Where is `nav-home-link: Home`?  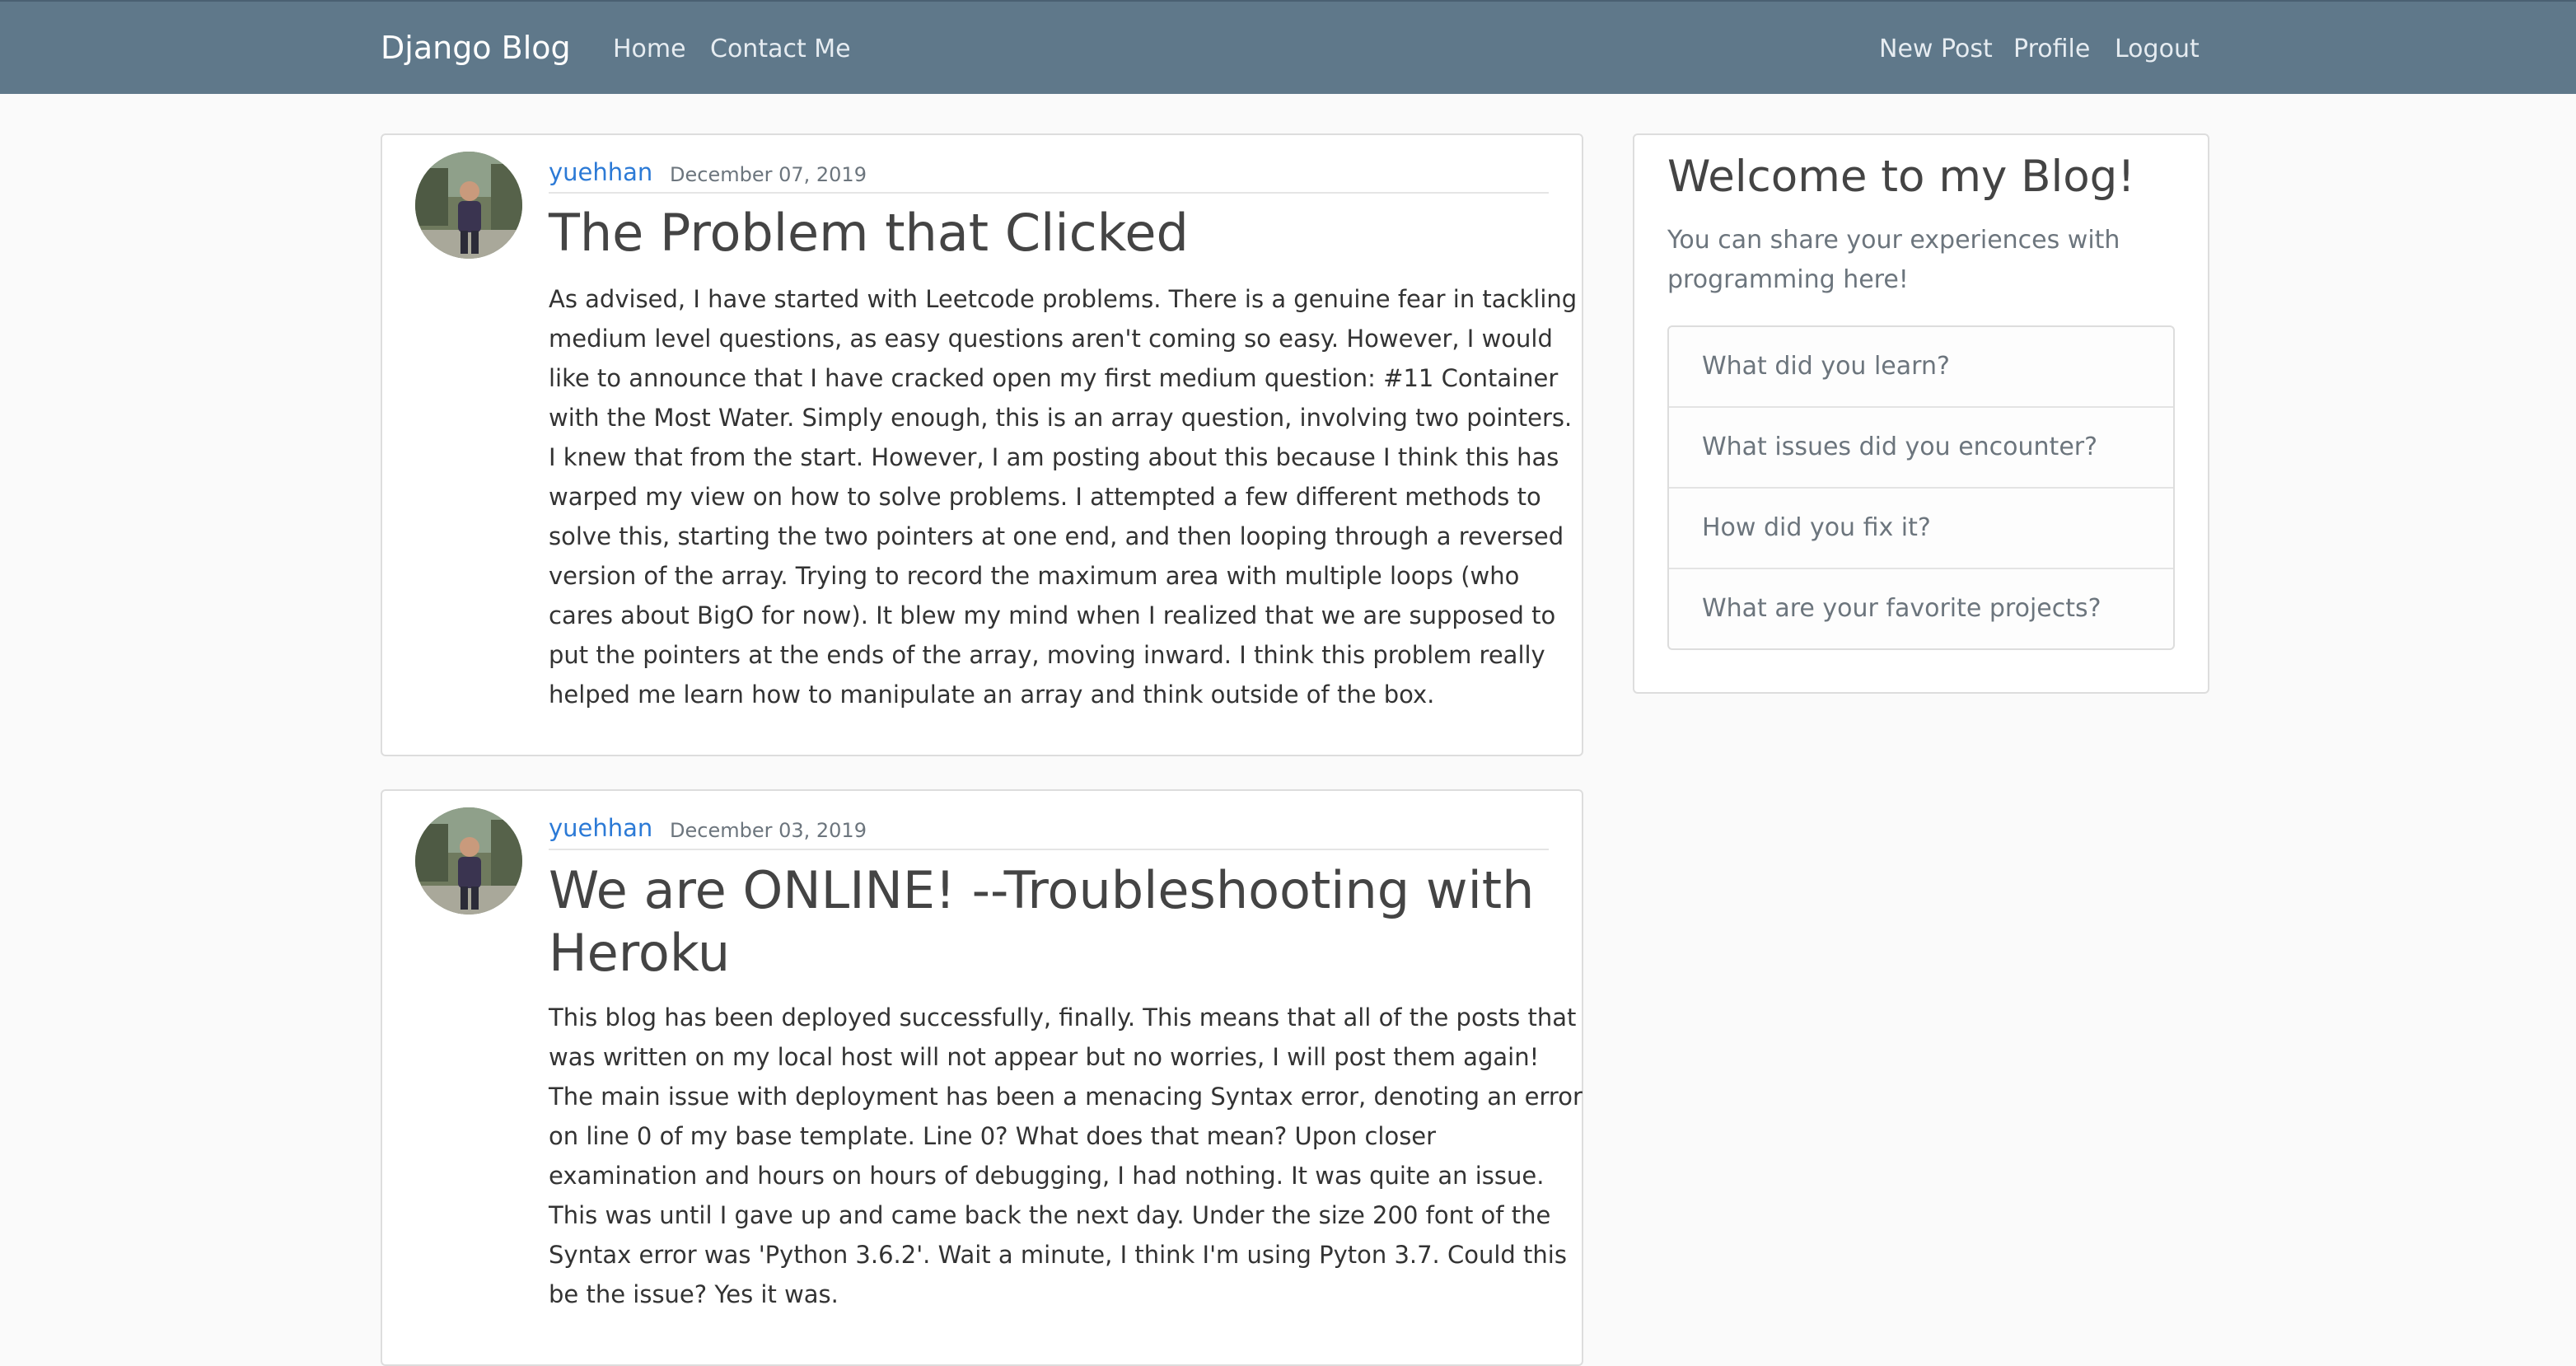 nav-home-link: Home is located at coordinates (649, 49).